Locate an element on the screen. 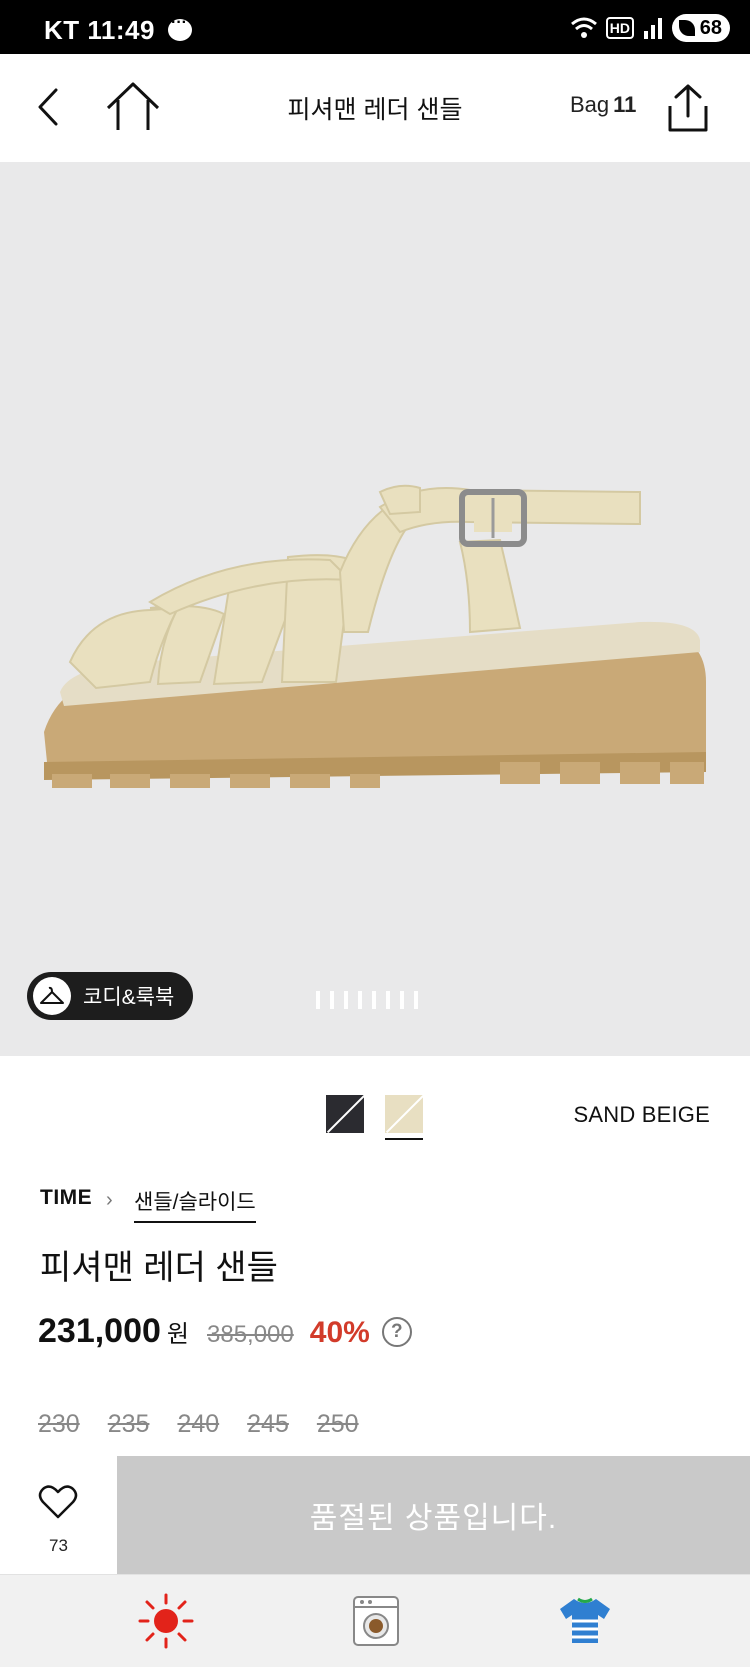  discount-rate: 40% is located at coordinates (339, 1332).